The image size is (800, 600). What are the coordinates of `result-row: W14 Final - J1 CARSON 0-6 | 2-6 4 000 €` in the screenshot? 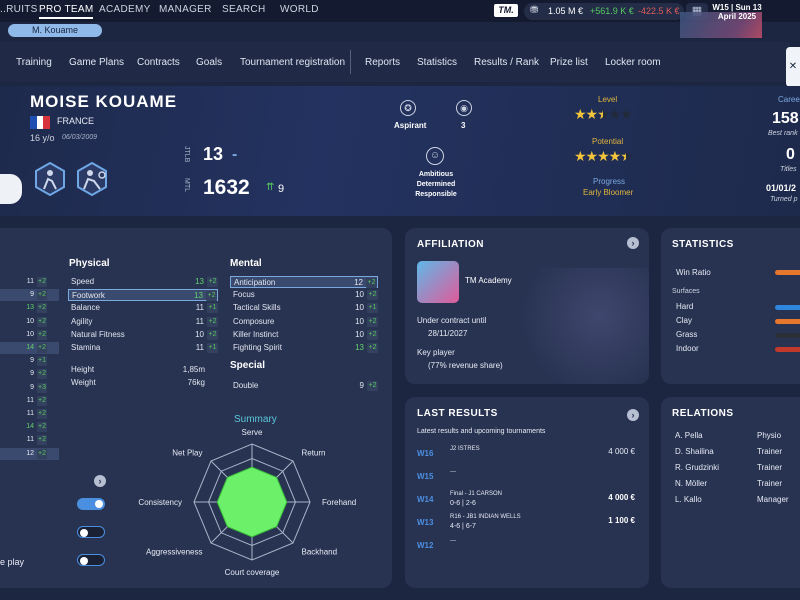 It's located at (526, 501).